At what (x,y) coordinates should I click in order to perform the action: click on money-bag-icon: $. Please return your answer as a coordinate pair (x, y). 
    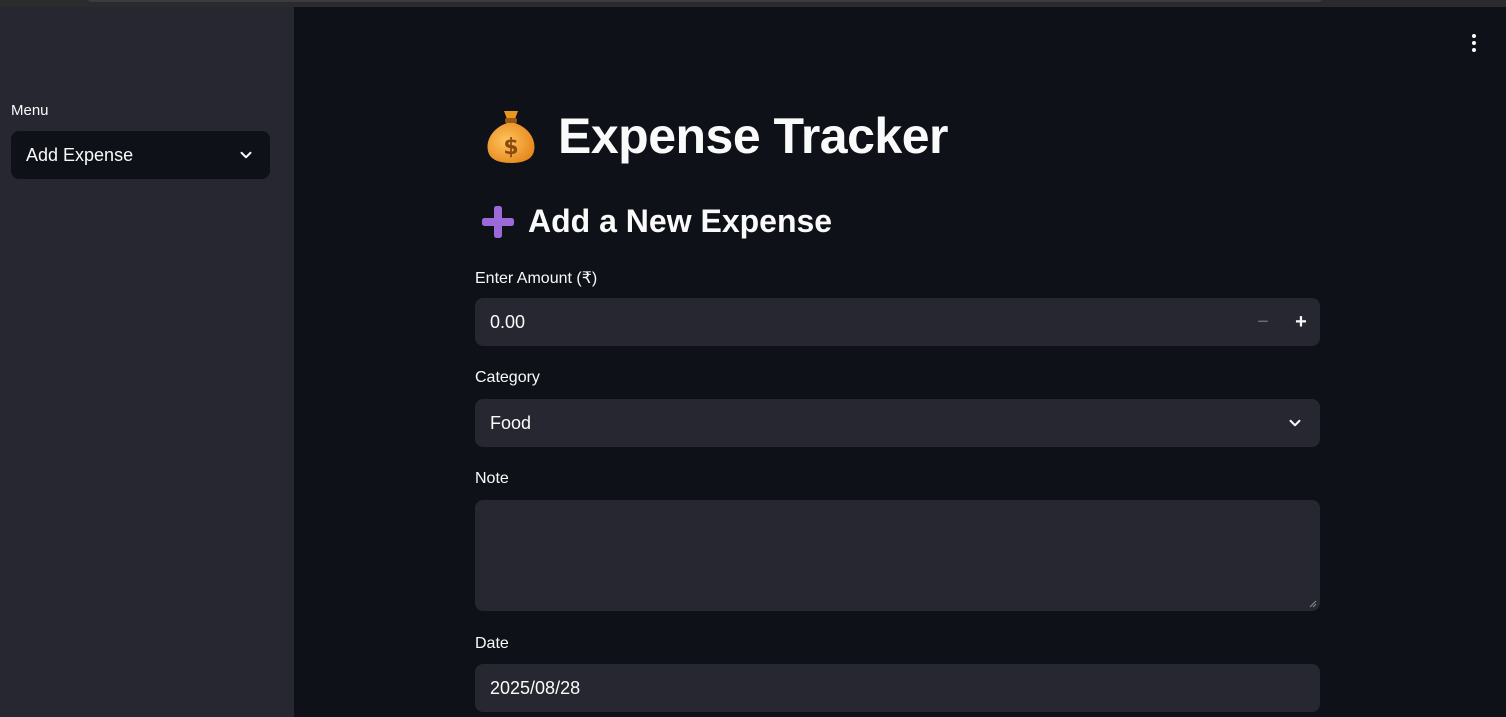
    Looking at the image, I should click on (511, 137).